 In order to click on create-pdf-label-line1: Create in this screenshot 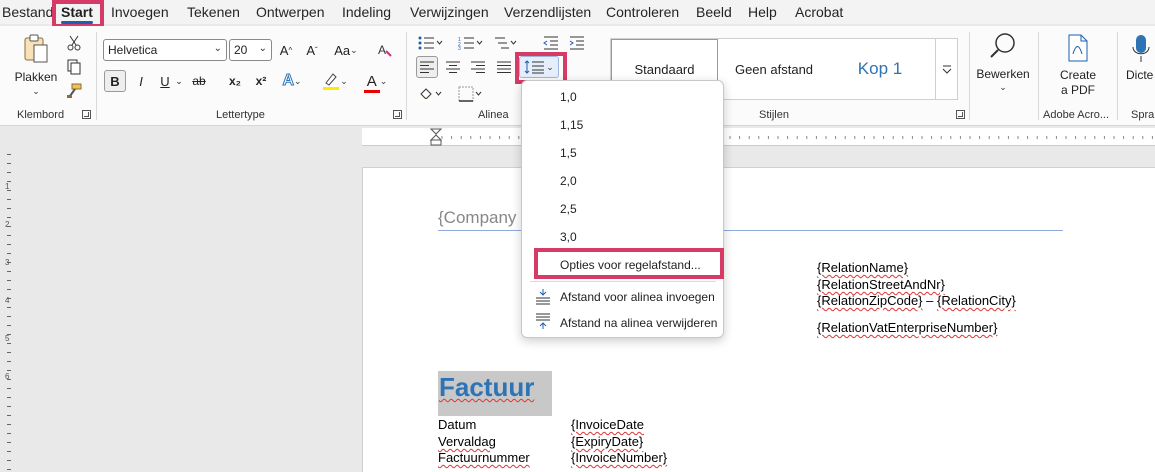, I will do `click(1078, 75)`.